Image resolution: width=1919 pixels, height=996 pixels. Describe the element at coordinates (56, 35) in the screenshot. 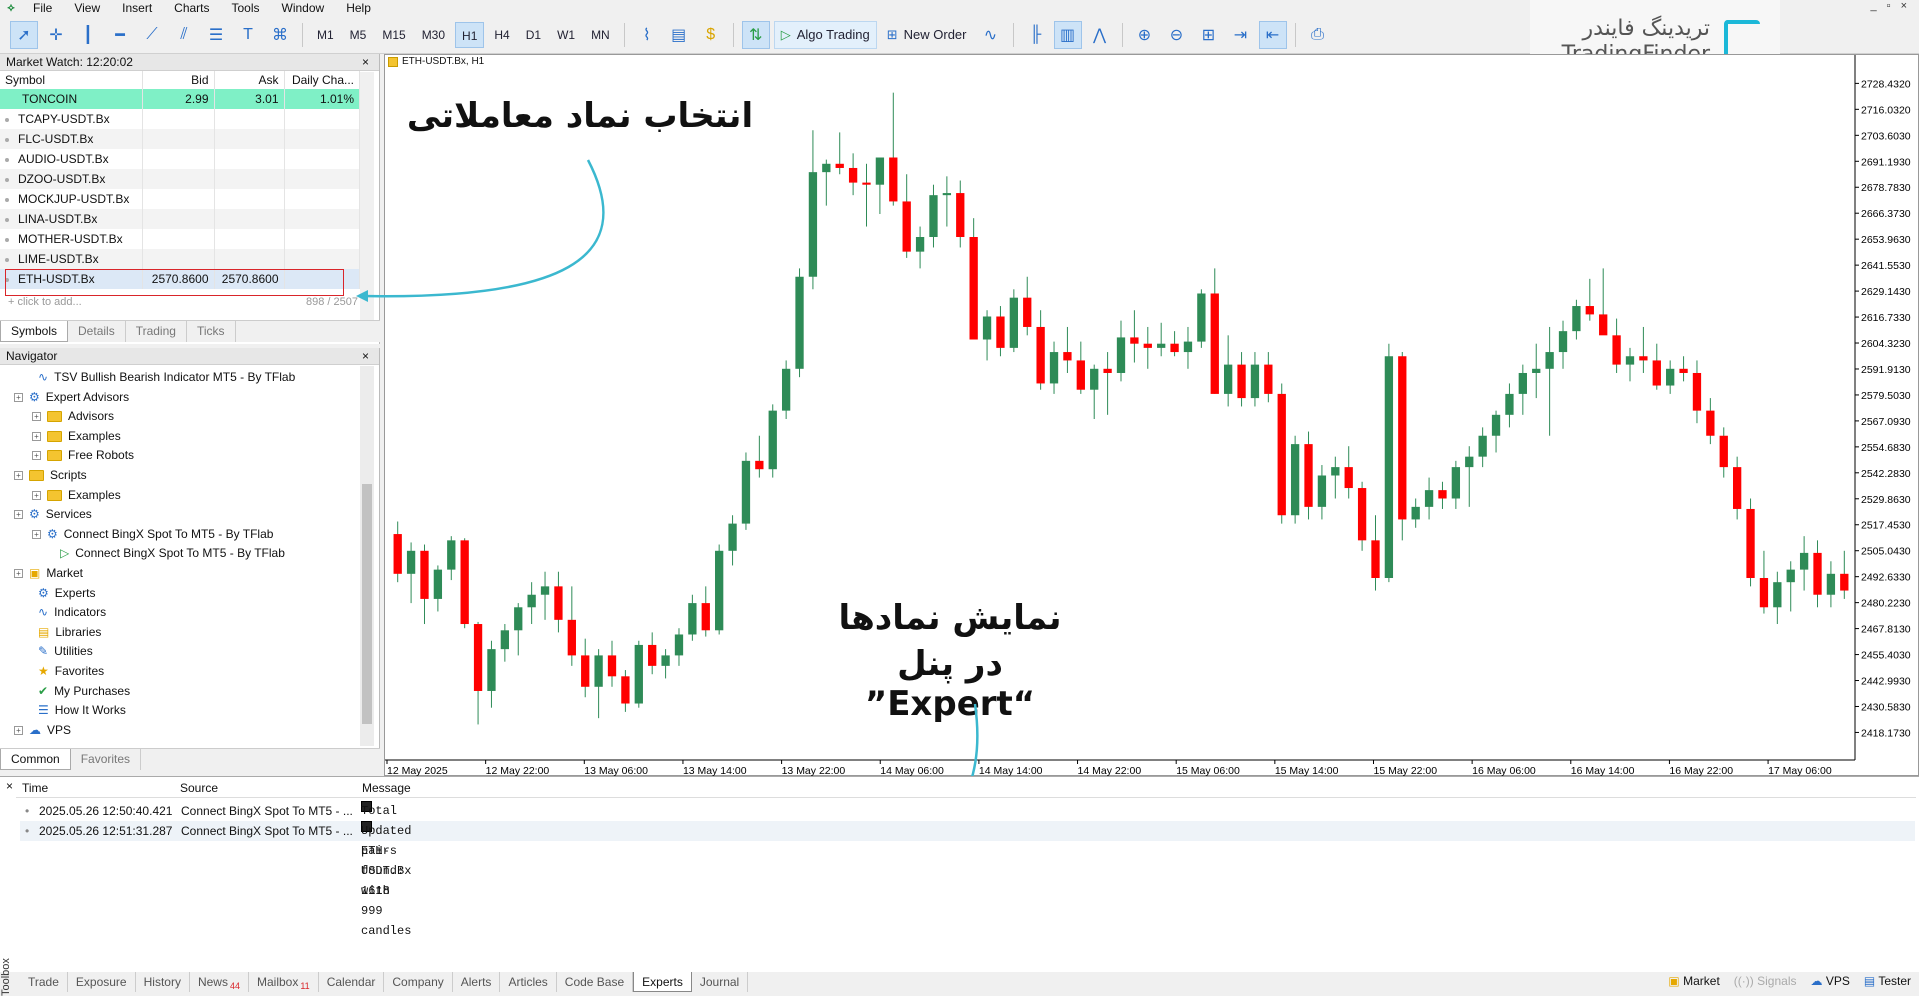

I see `crosshair-icon: ✛` at that location.